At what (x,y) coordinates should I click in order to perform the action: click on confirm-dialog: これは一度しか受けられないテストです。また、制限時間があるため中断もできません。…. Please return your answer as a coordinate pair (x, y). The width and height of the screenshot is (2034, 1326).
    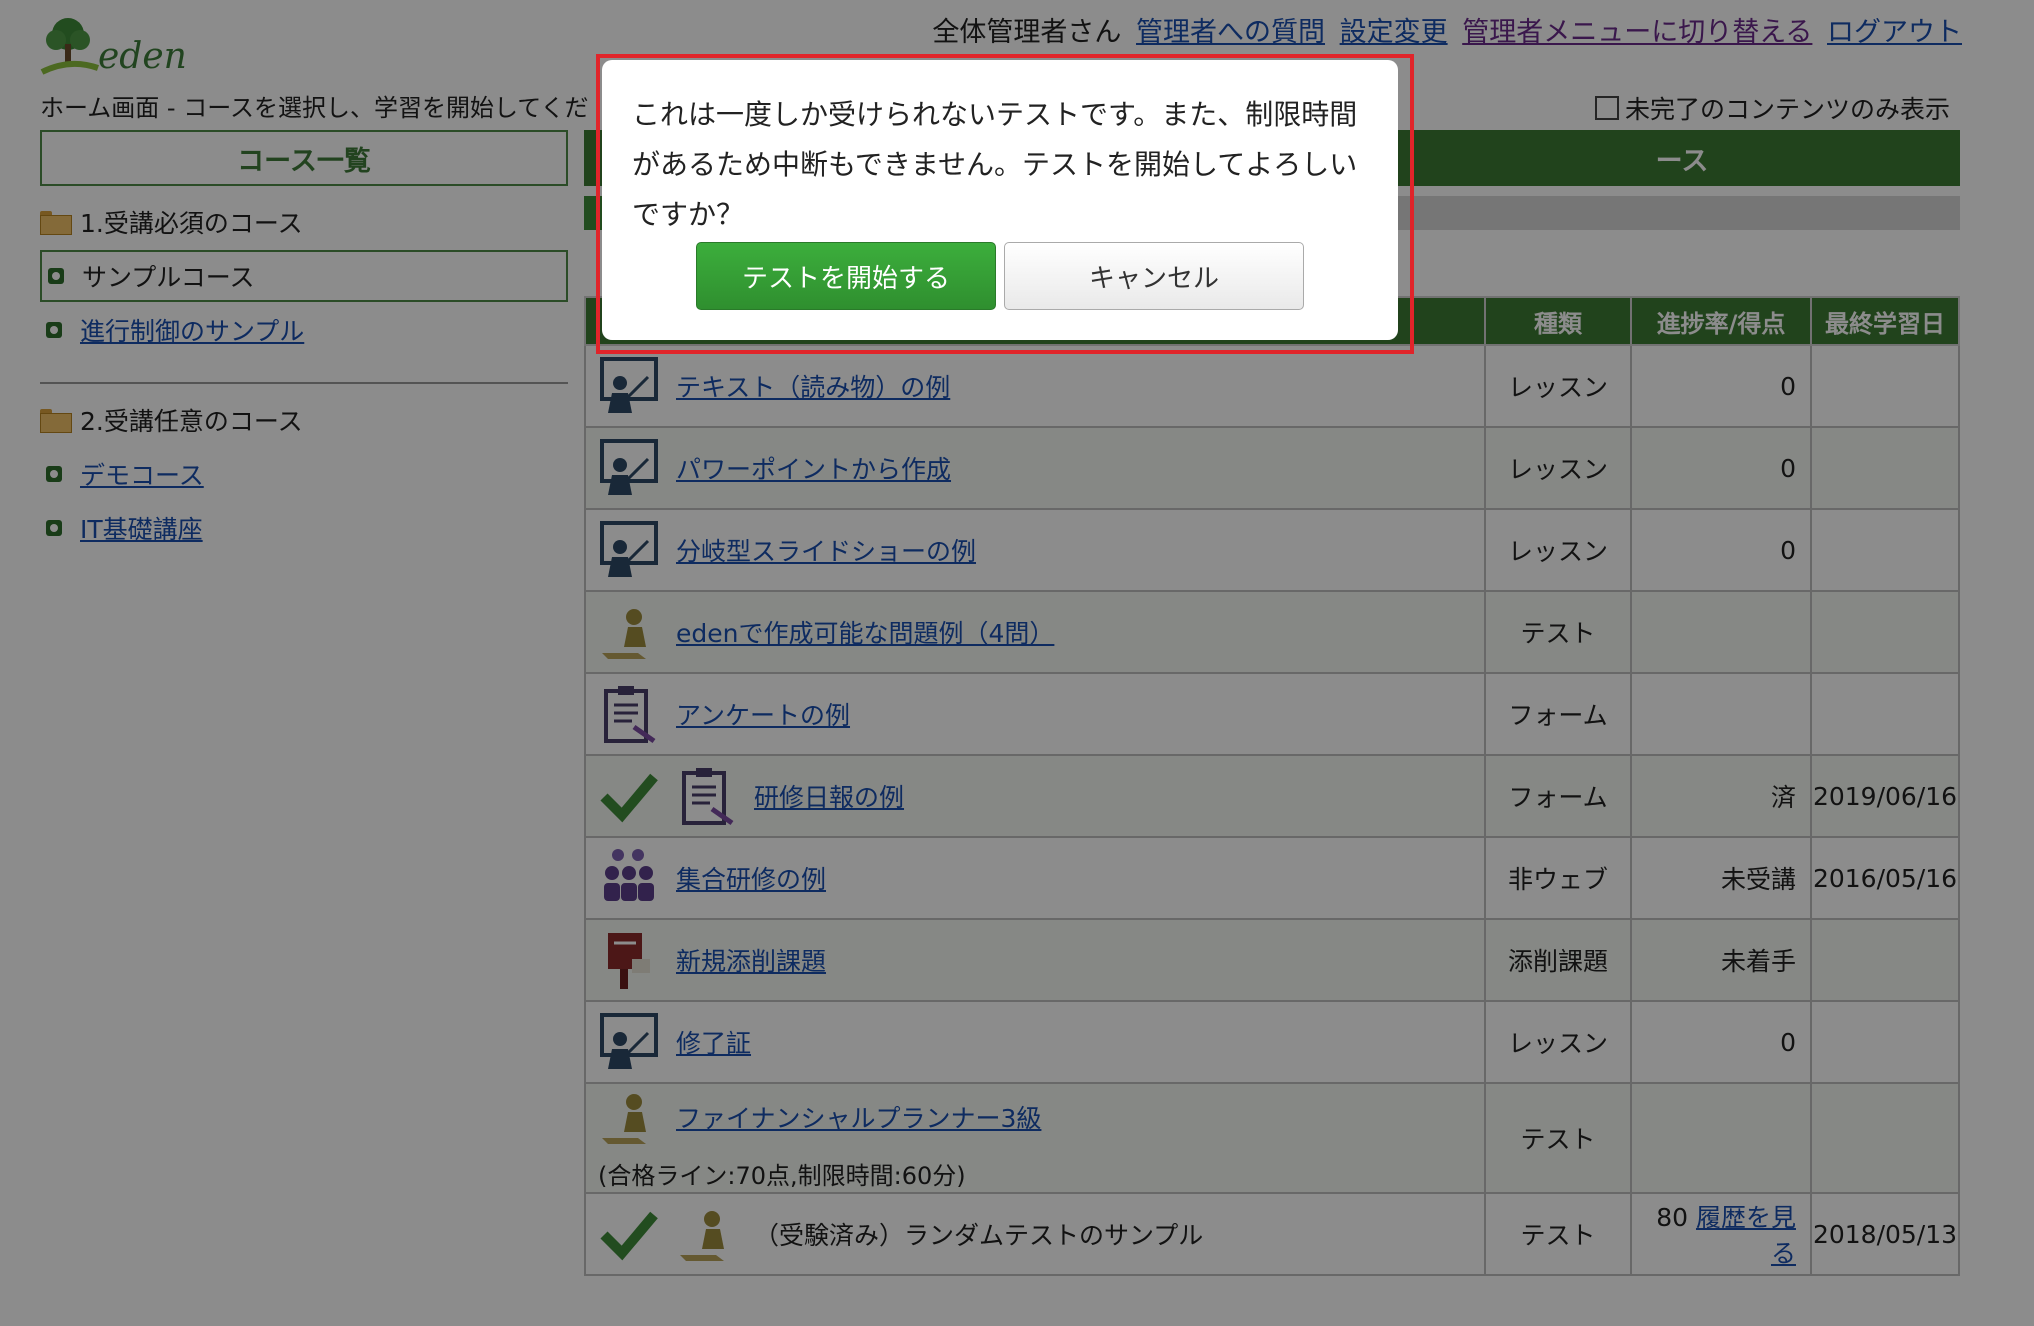
    Looking at the image, I should click on (1000, 200).